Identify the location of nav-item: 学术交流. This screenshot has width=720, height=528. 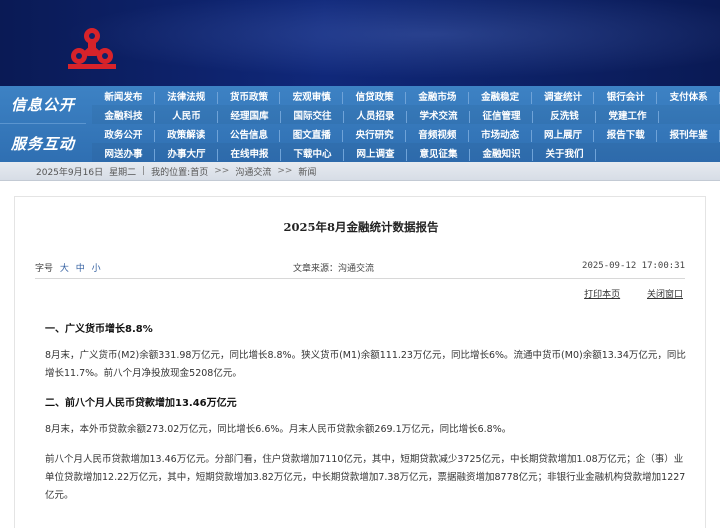
(438, 115).